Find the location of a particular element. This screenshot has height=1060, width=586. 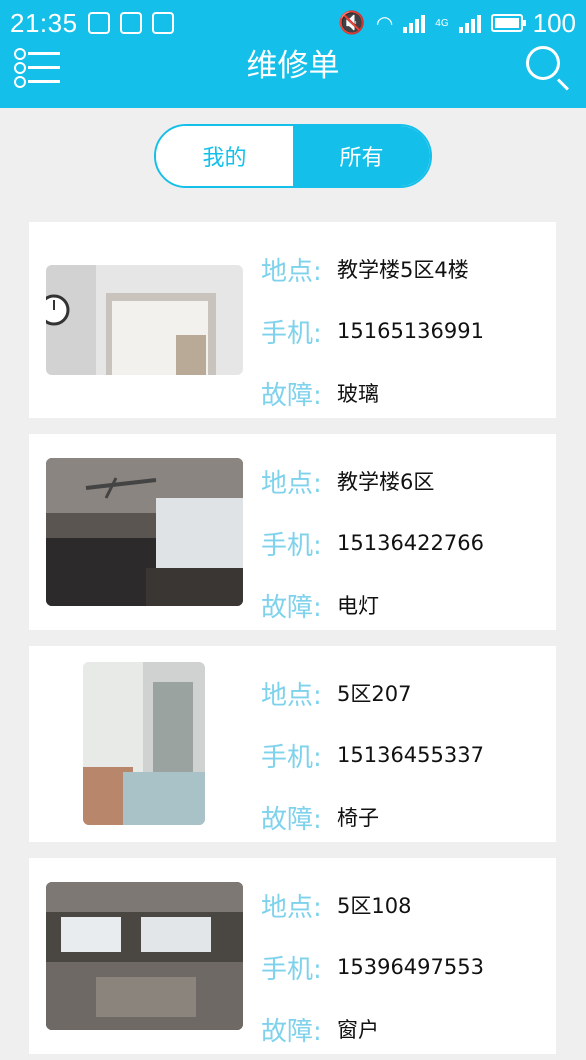

order-fields: 地点: 教学楼5区4楼 手机: 15165136991 故障: 玻璃 is located at coordinates (372, 331).